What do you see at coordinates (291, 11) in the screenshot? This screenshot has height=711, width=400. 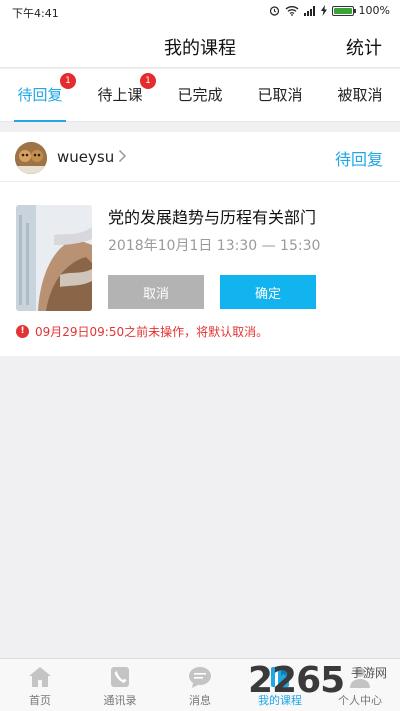 I see `wifi-icon` at bounding box center [291, 11].